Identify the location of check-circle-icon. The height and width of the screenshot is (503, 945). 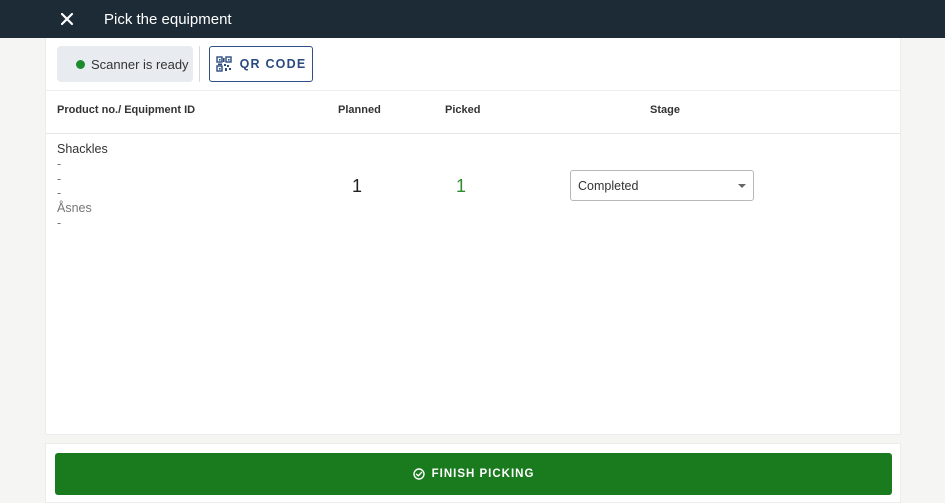
(418, 474).